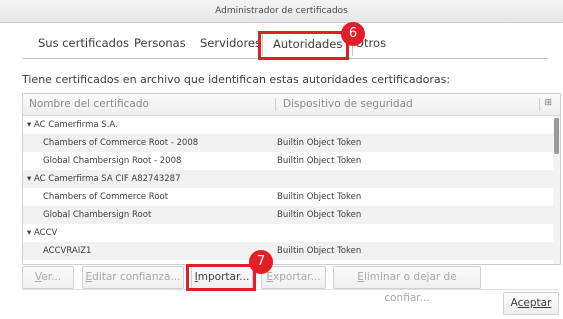 This screenshot has width=563, height=319. What do you see at coordinates (42, 233) in the screenshot?
I see `cert-group-name: ▾ ACCV` at bounding box center [42, 233].